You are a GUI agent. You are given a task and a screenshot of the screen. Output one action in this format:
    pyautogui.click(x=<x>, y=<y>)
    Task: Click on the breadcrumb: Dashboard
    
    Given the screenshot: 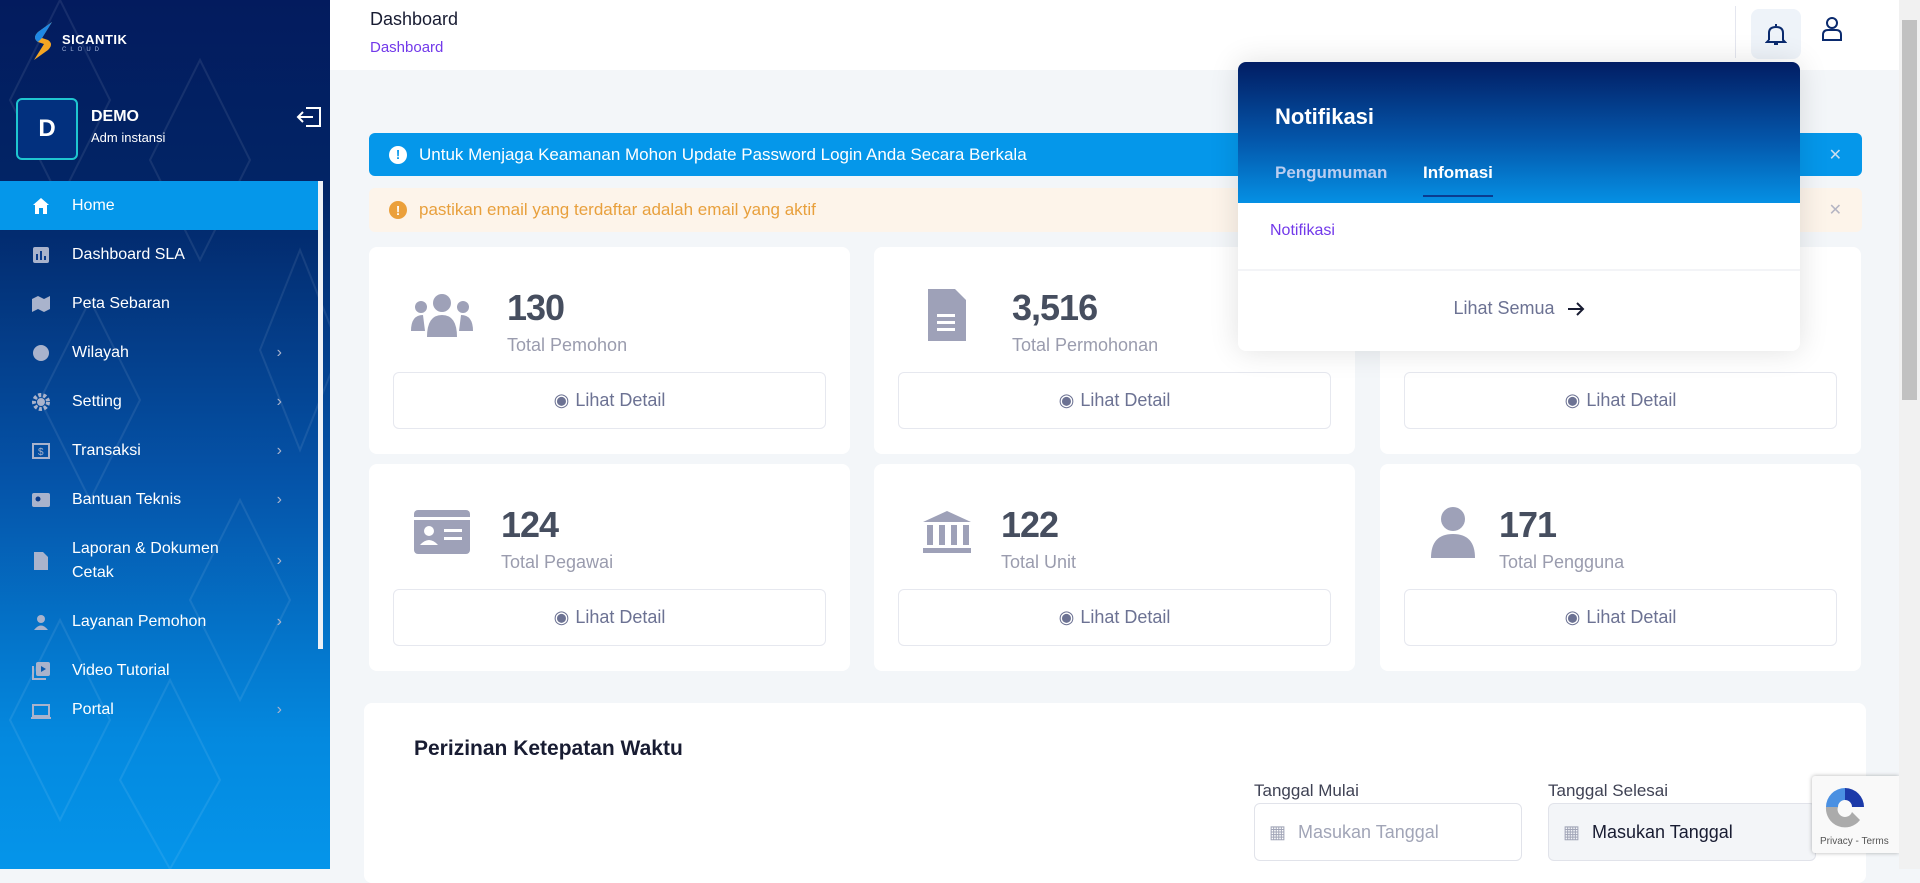 What is the action you would take?
    pyautogui.click(x=406, y=47)
    